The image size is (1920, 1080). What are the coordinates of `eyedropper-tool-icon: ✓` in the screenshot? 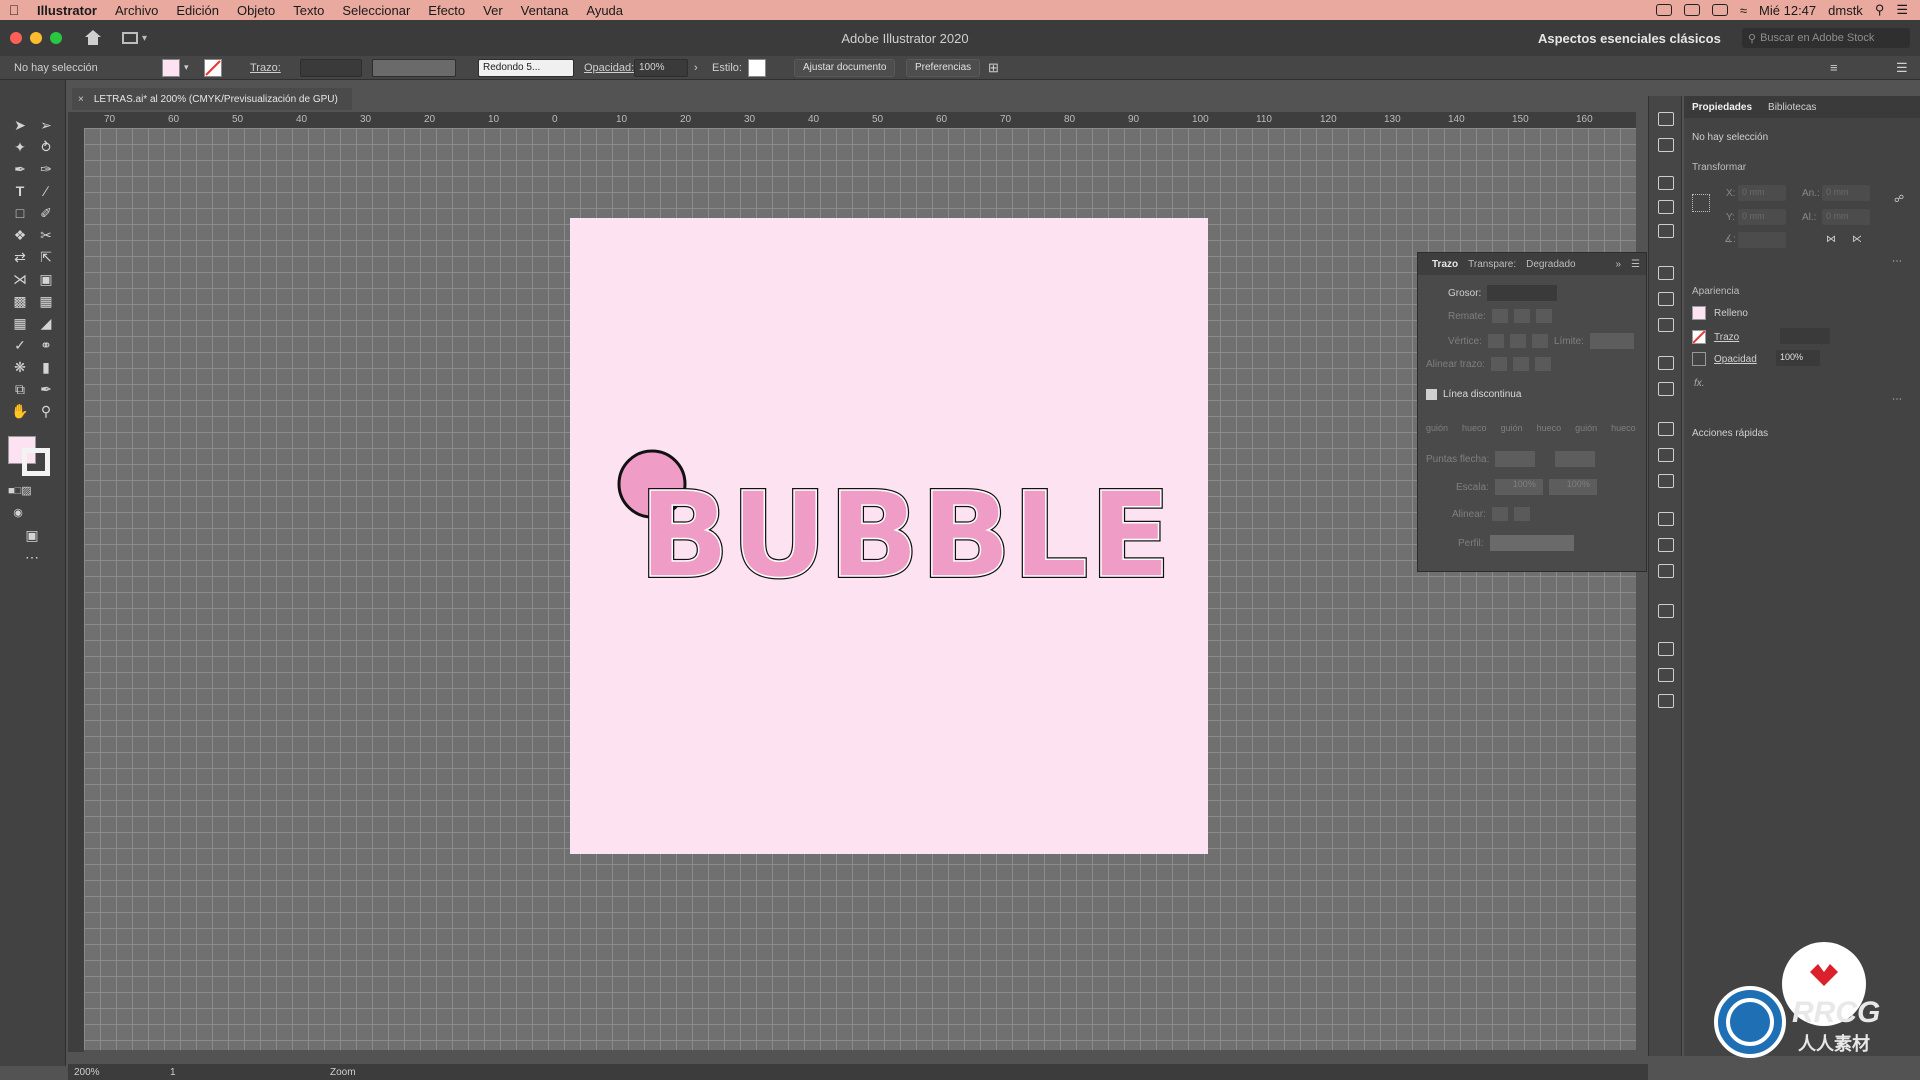 It's located at (20, 345).